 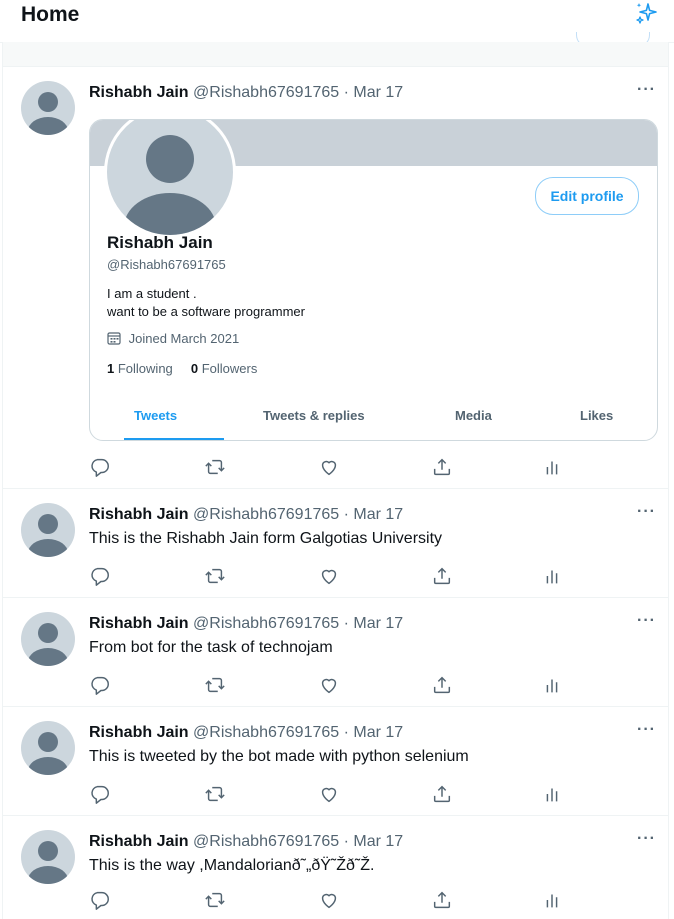 I want to click on tab-likes: Likes, so click(x=596, y=415).